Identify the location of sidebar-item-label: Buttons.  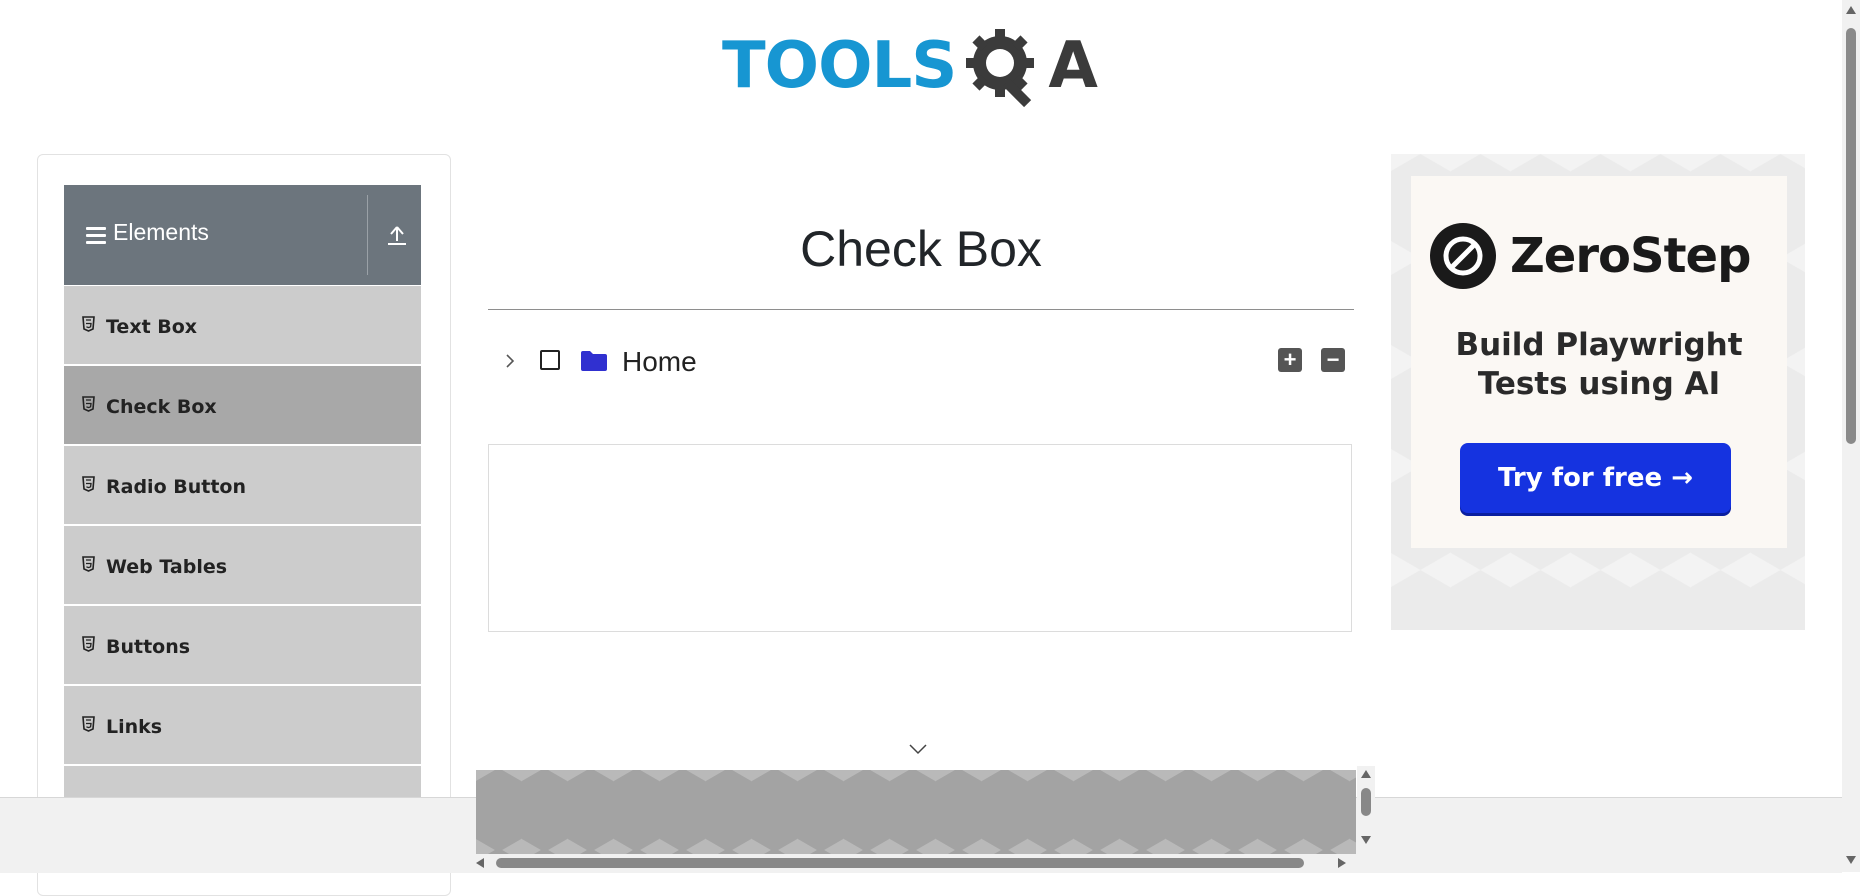
(148, 647).